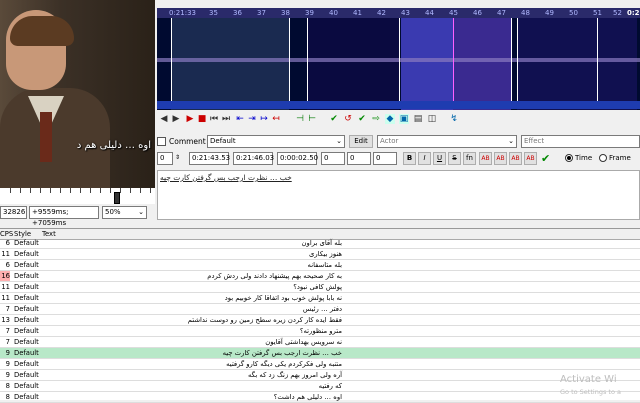  What do you see at coordinates (617, 13) in the screenshot?
I see `ruler-label: 52` at bounding box center [617, 13].